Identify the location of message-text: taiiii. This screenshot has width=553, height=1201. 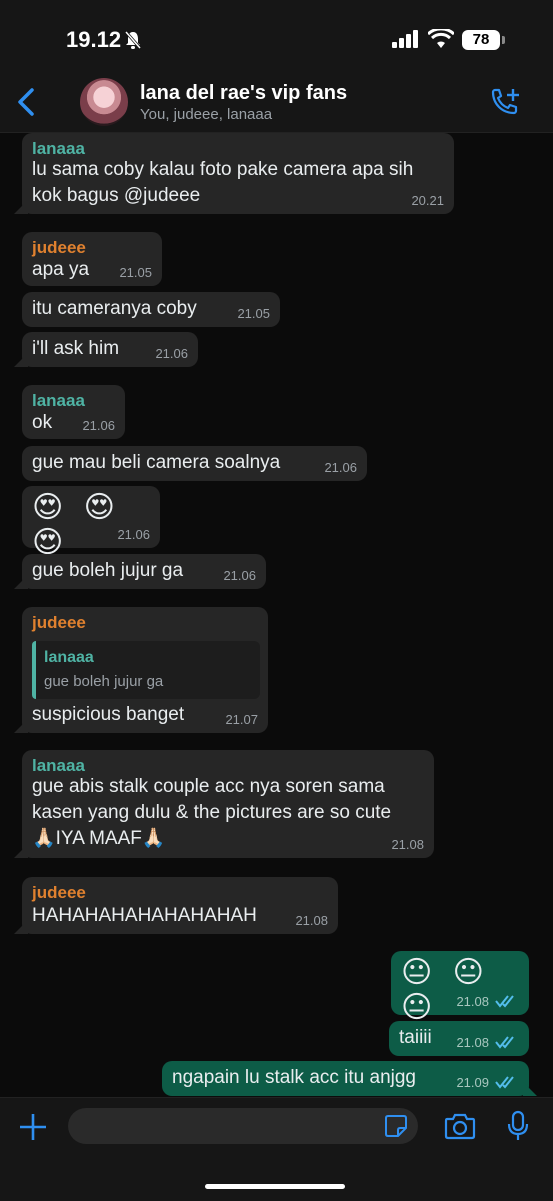
(415, 1037).